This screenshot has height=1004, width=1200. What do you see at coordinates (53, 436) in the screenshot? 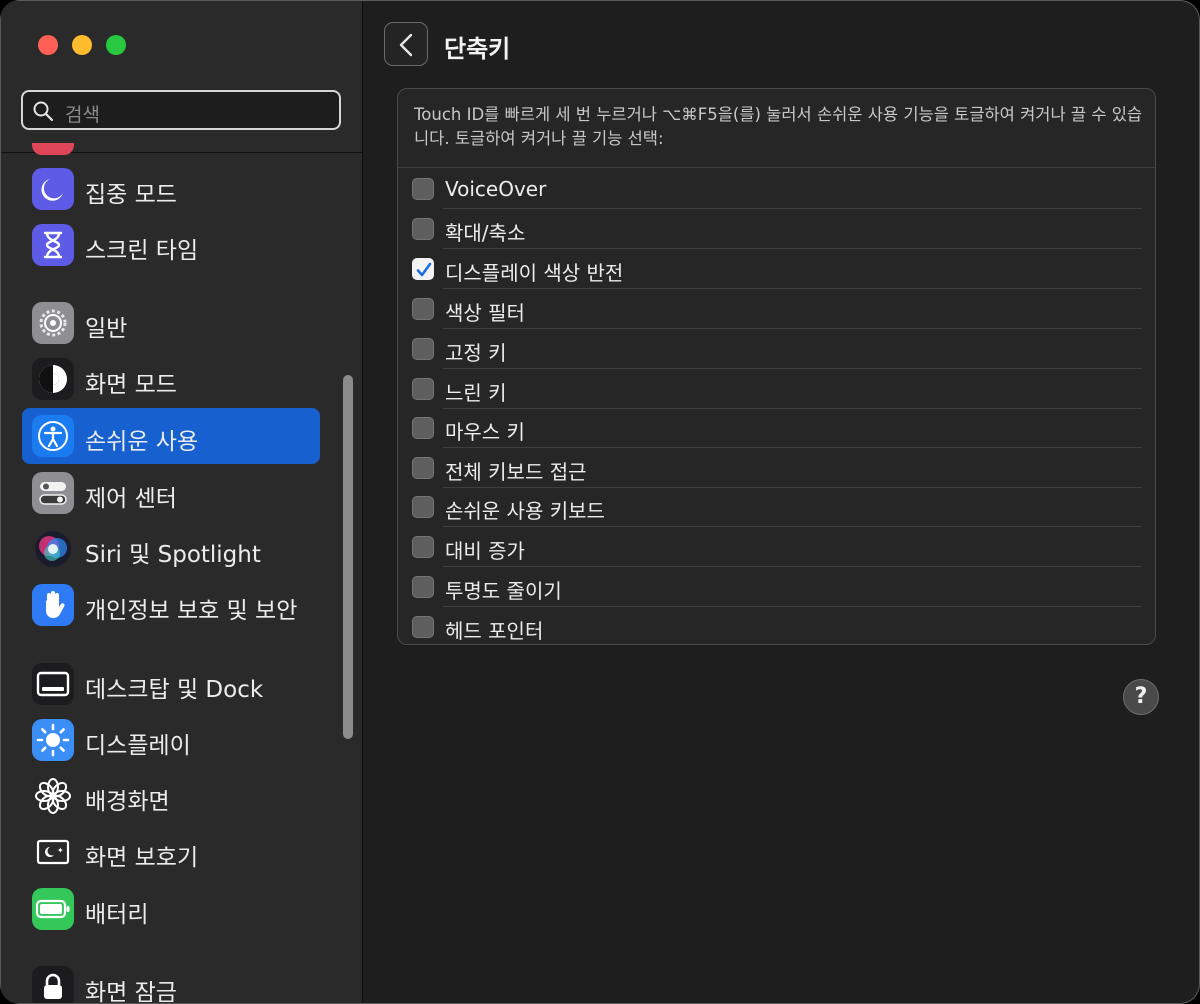
I see `accessibility-icon` at bounding box center [53, 436].